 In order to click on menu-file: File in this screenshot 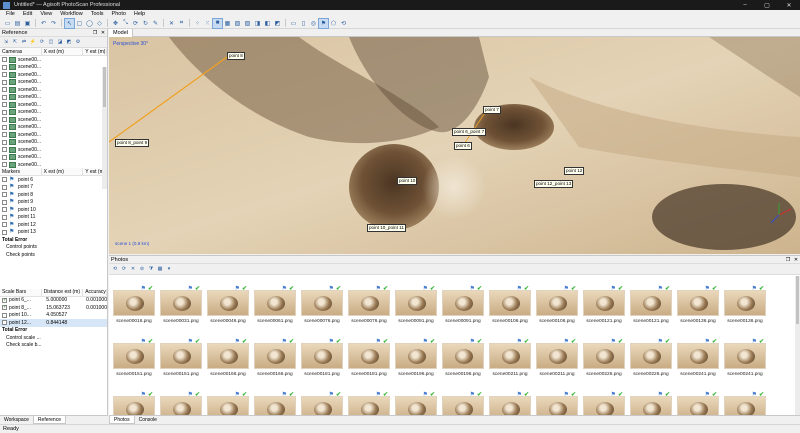, I will do `click(10, 14)`.